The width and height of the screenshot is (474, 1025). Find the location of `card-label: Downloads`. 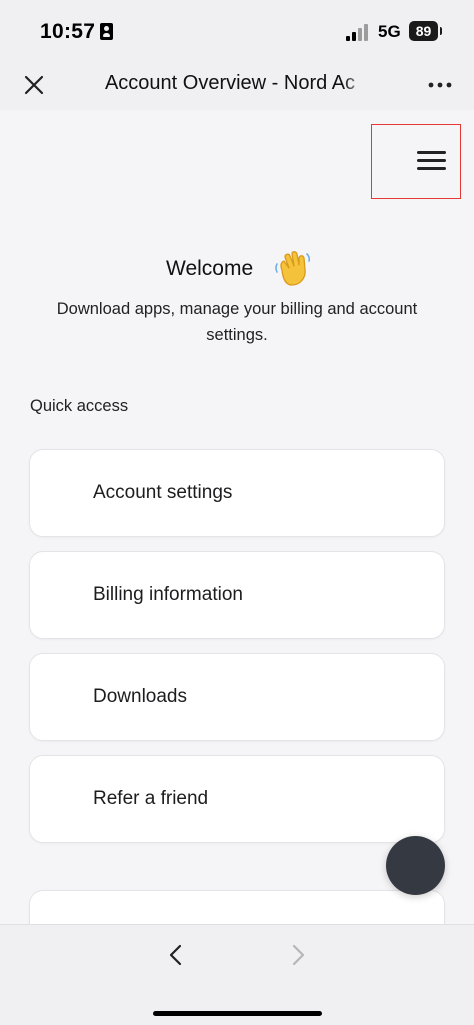

card-label: Downloads is located at coordinates (140, 696).